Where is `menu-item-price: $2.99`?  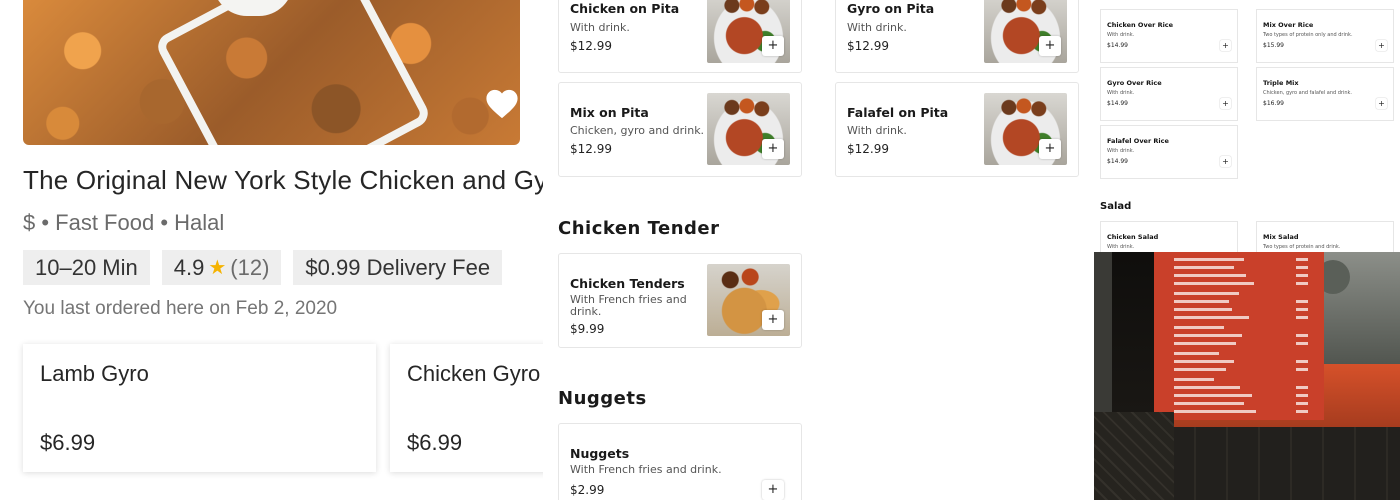 menu-item-price: $2.99 is located at coordinates (587, 490).